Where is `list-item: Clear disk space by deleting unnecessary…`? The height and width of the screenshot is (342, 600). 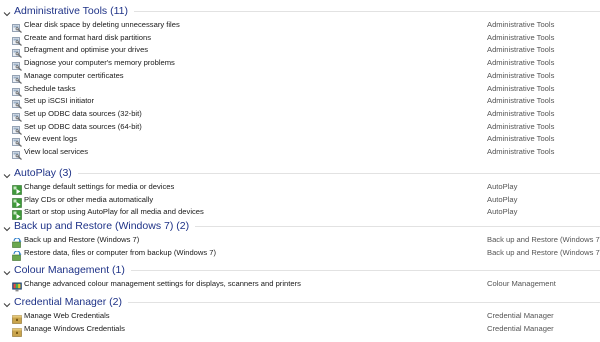 list-item: Clear disk space by deleting unnecessary… is located at coordinates (300, 26).